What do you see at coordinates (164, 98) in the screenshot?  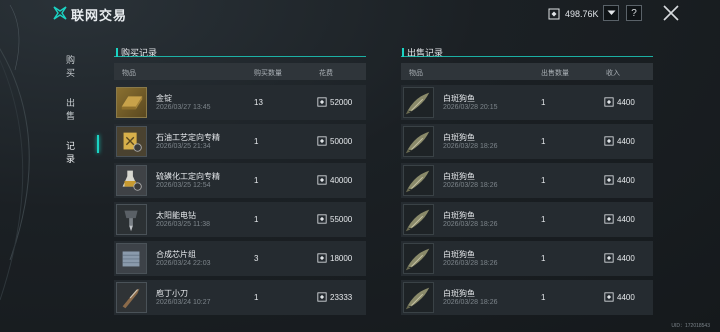 I see `item-name: 金锭` at bounding box center [164, 98].